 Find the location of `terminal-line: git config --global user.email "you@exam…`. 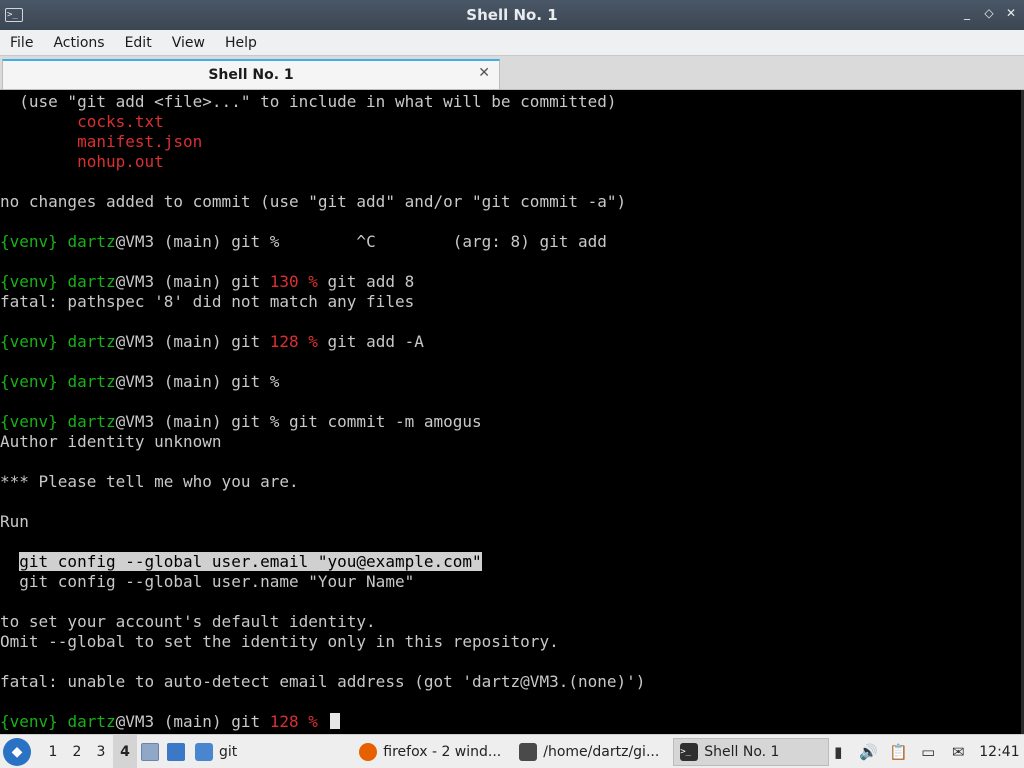

terminal-line: git config --global user.email "you@exam… is located at coordinates (510, 562).